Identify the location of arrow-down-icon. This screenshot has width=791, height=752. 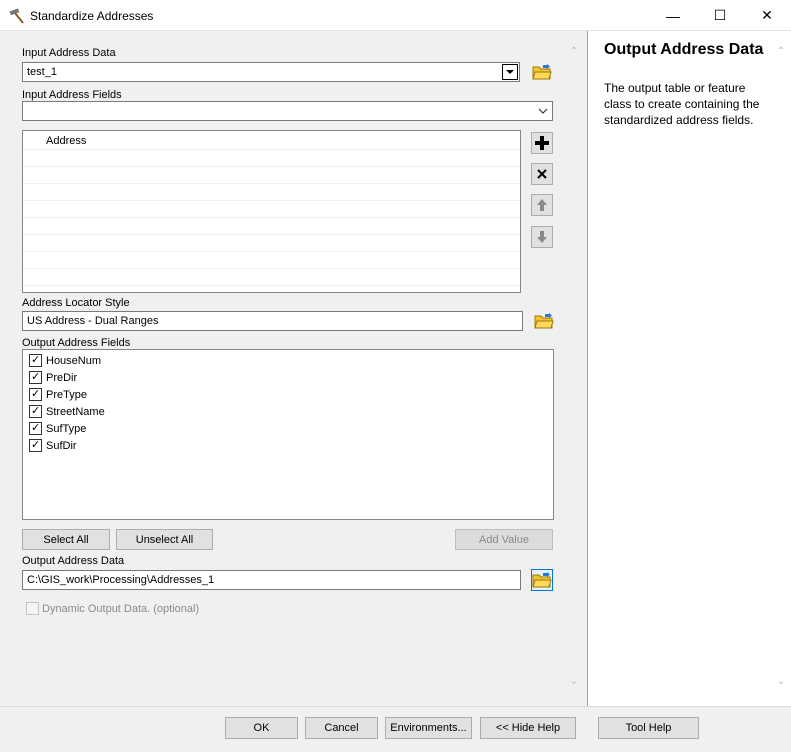
(542, 237).